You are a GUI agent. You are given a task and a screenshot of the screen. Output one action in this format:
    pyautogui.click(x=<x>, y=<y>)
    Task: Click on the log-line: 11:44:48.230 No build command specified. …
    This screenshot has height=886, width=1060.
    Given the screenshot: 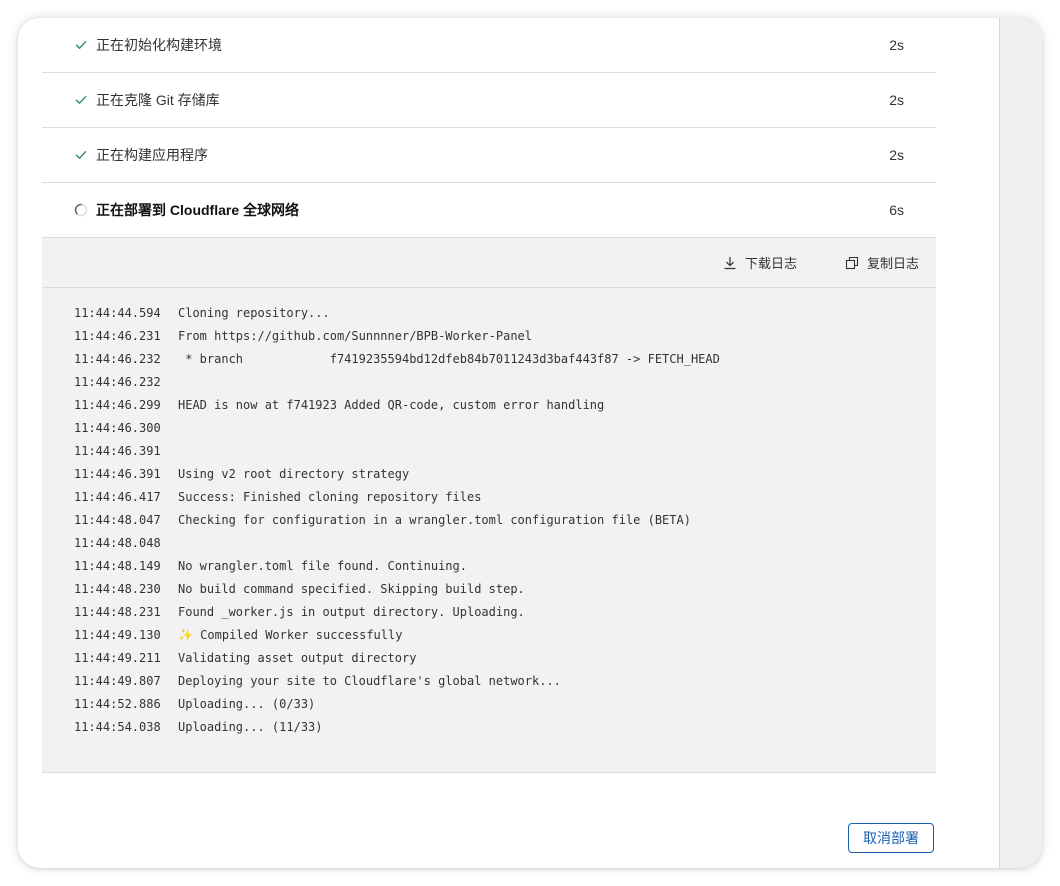 What is the action you would take?
    pyautogui.click(x=505, y=589)
    